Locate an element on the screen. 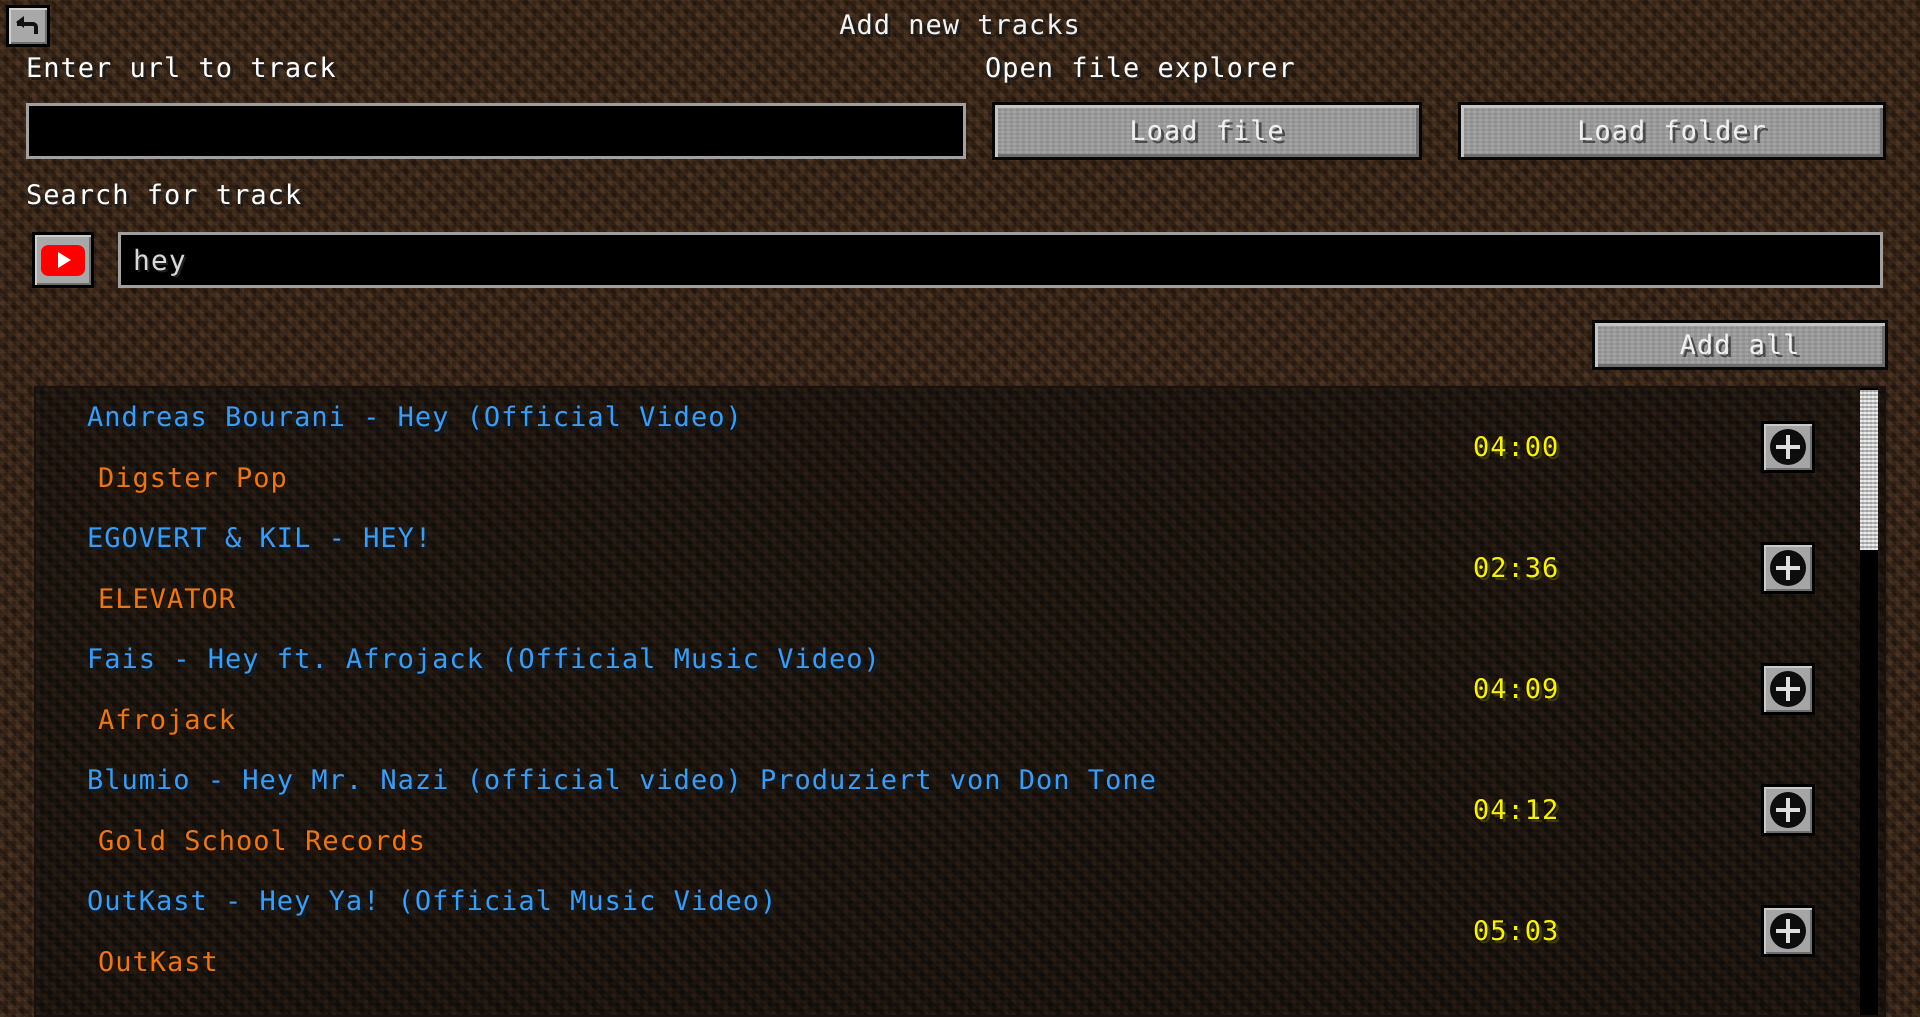 The height and width of the screenshot is (1017, 1920). track-duration: 04:00 is located at coordinates (1516, 447).